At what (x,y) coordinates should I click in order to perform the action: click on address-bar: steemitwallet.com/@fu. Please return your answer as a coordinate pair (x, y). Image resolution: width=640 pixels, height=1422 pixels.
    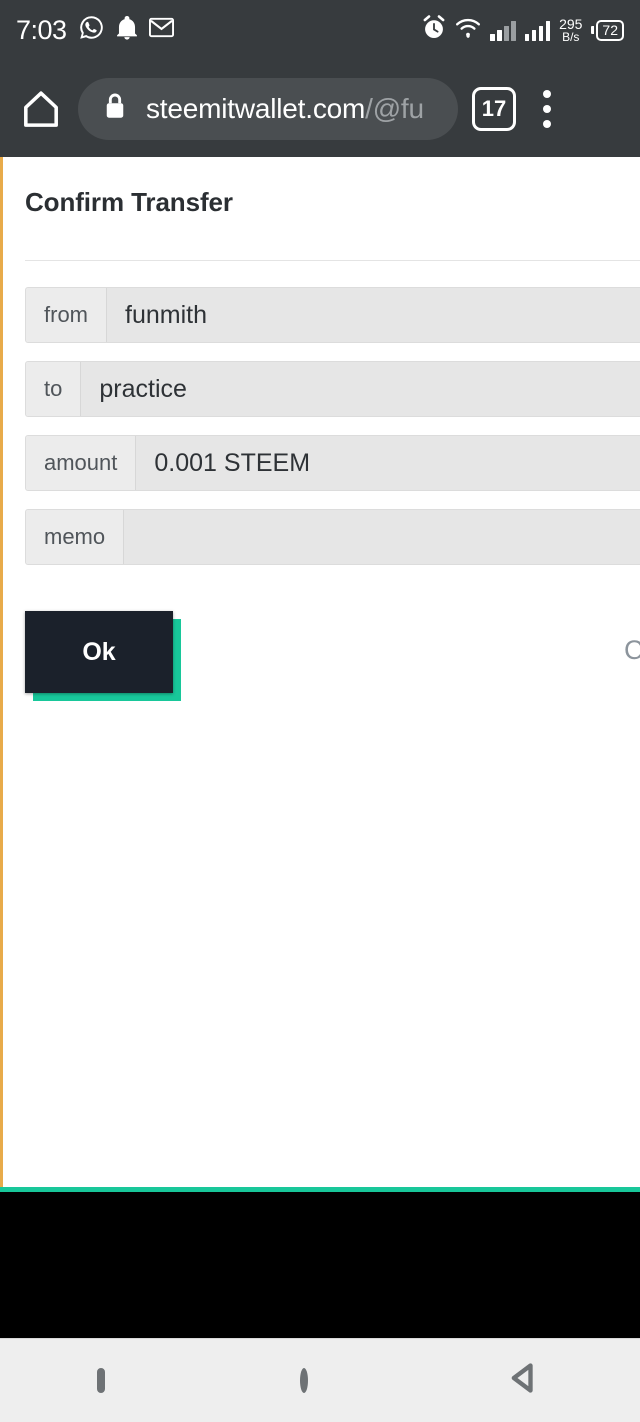
    Looking at the image, I should click on (268, 108).